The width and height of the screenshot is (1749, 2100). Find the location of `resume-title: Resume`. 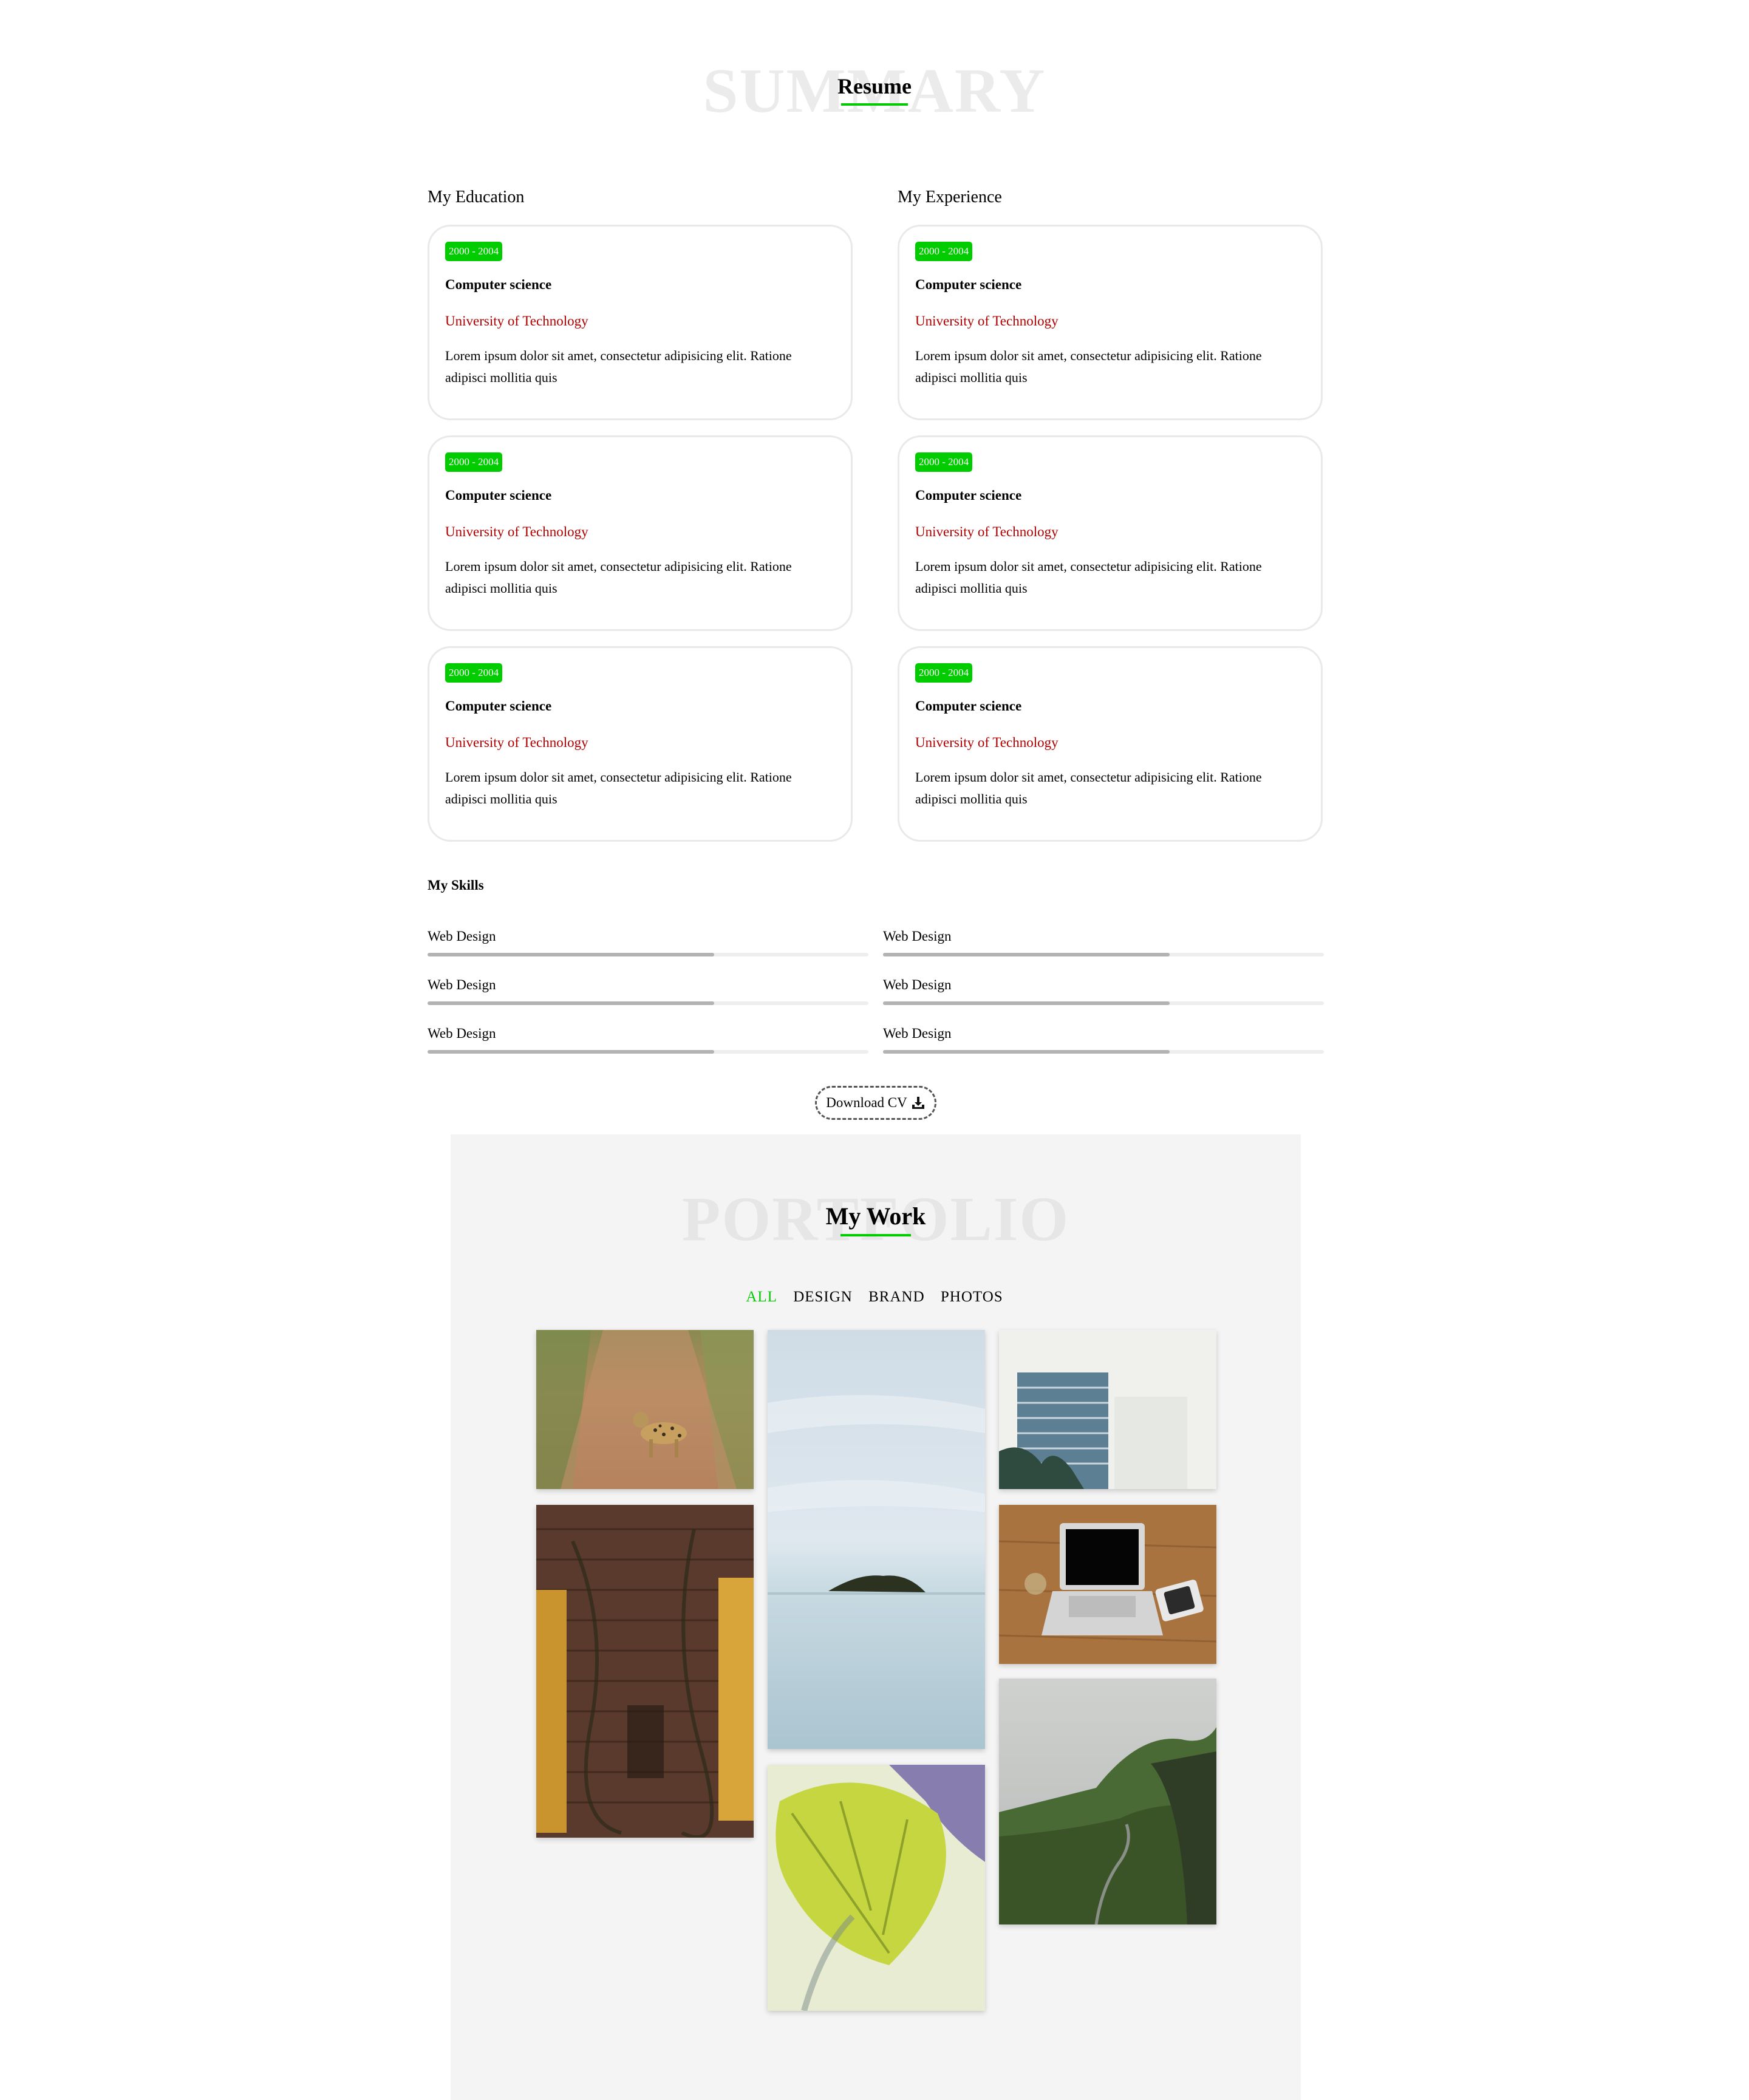

resume-title: Resume is located at coordinates (874, 86).